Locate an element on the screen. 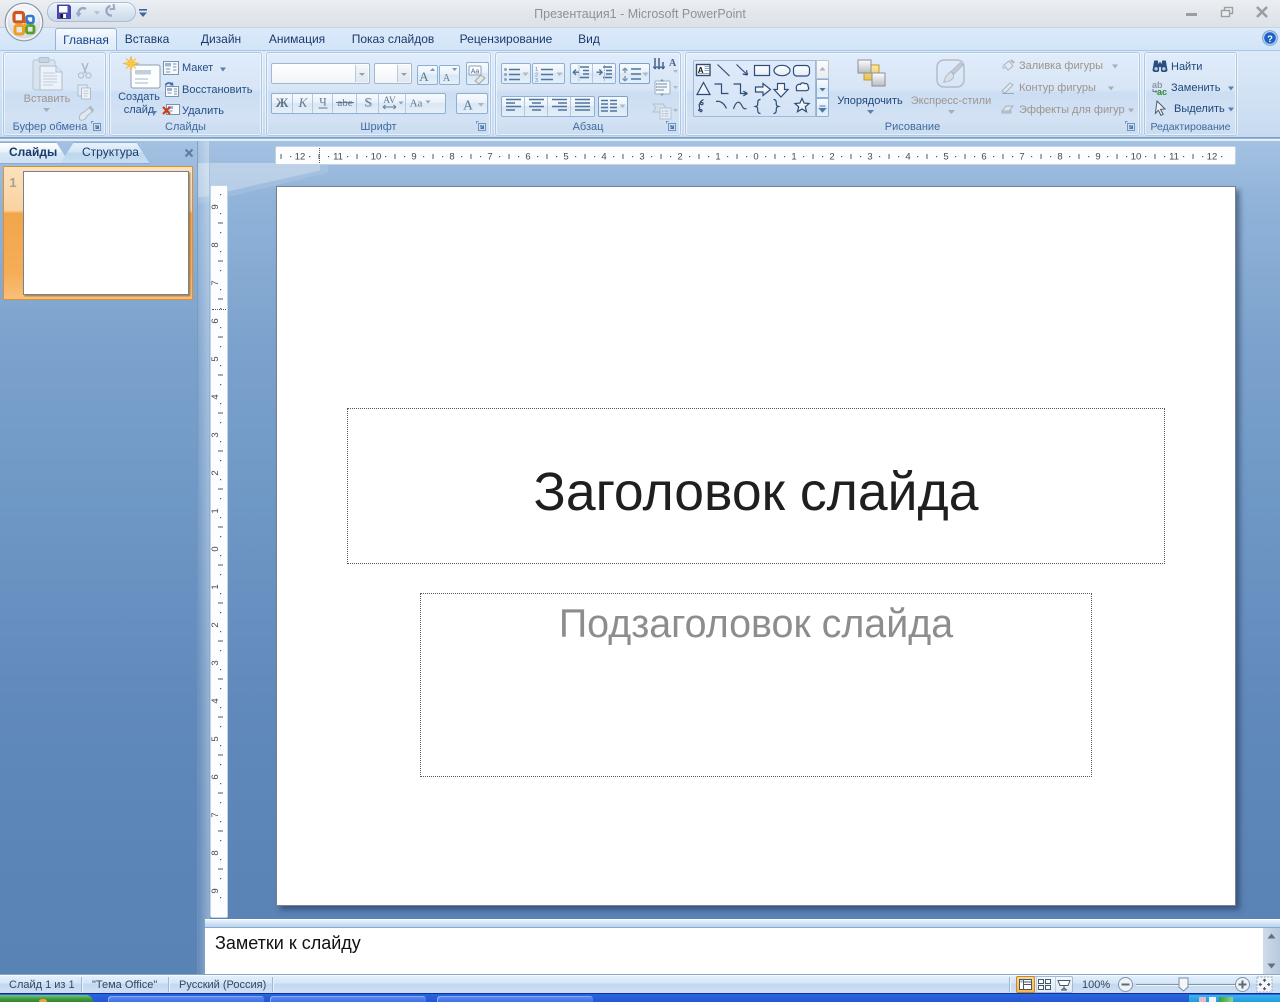  svg-text: S is located at coordinates (367, 102).